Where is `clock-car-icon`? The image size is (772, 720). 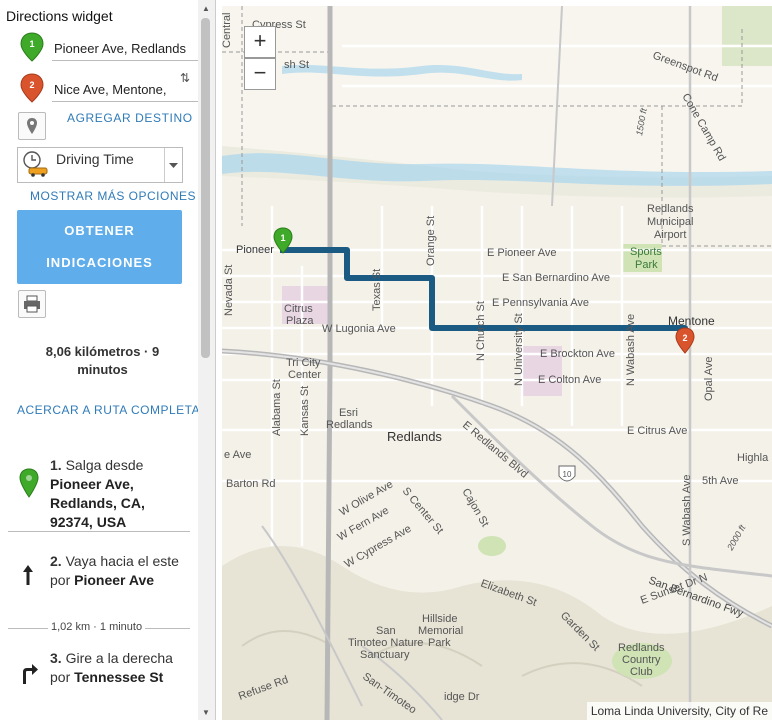
clock-car-icon is located at coordinates (35, 164).